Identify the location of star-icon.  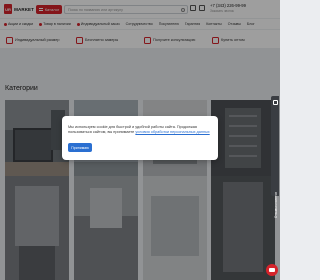
(275, 102).